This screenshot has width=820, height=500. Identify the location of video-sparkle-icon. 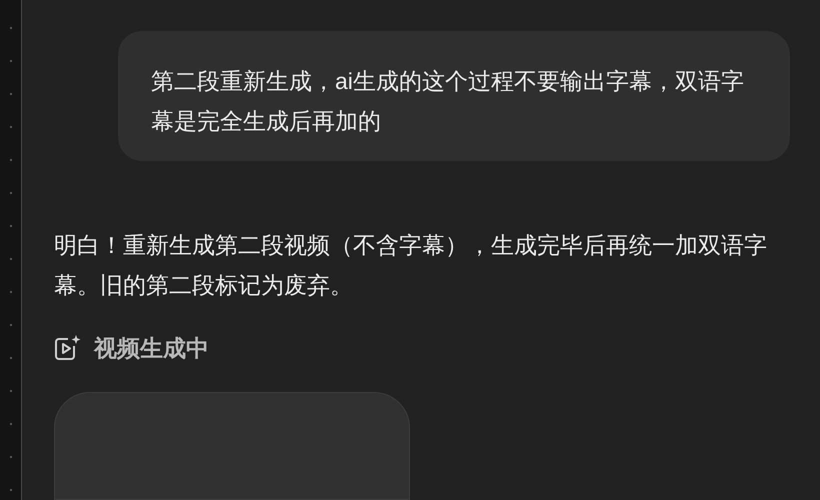
(68, 348).